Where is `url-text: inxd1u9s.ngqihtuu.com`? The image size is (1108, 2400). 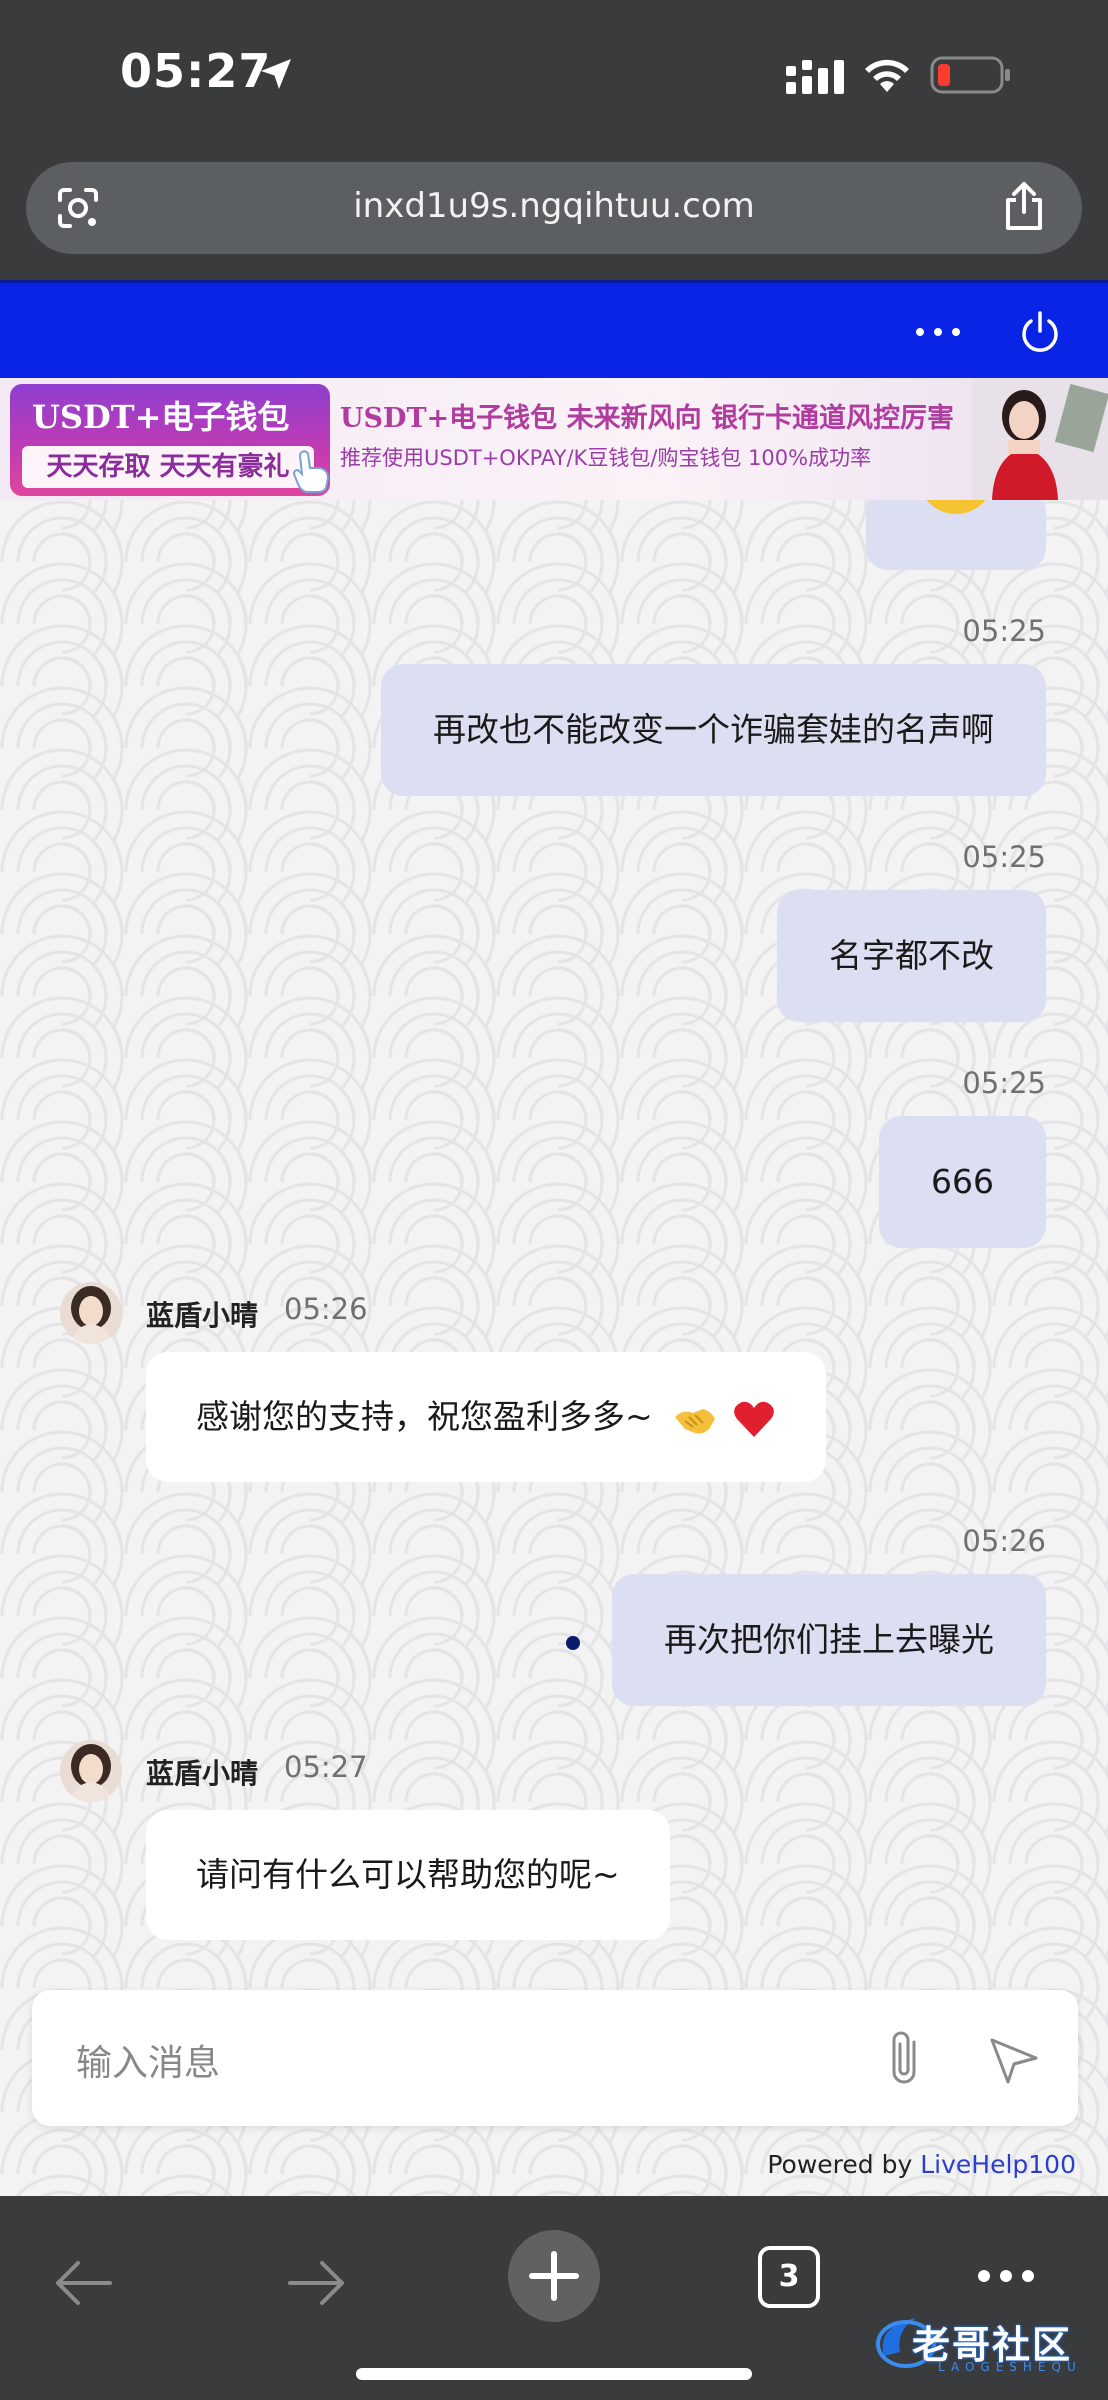
url-text: inxd1u9s.ngqihtuu.com is located at coordinates (554, 206).